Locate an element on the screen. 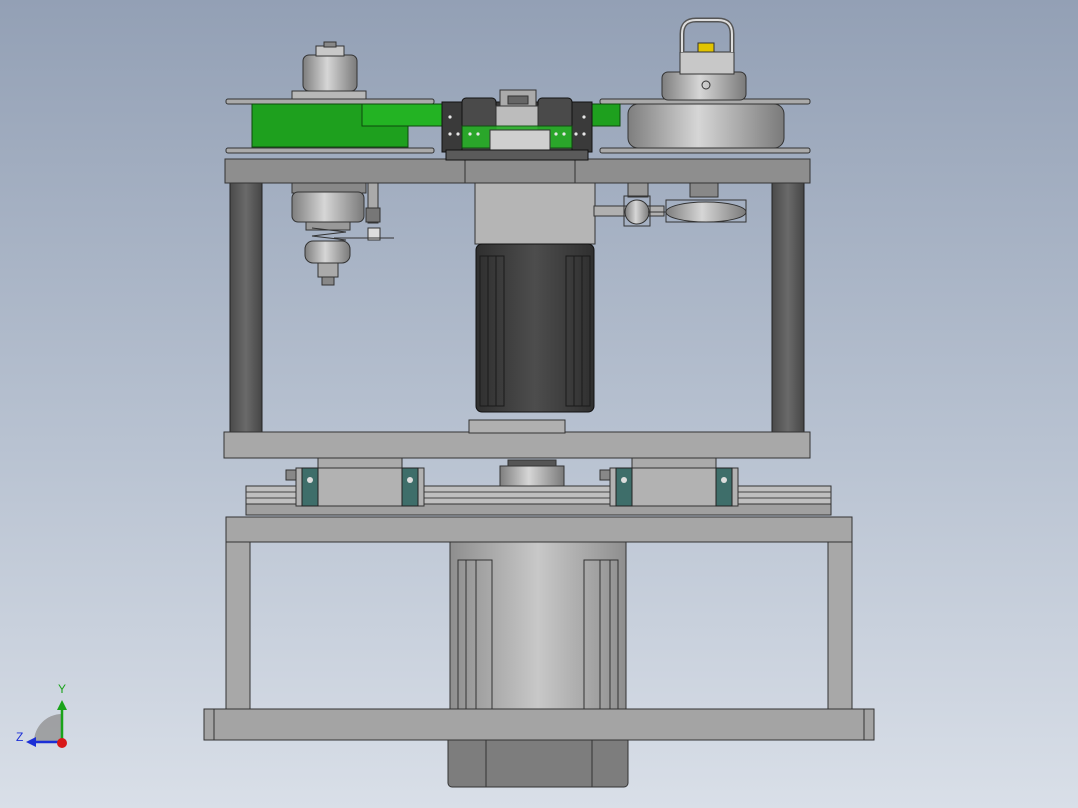 The width and height of the screenshot is (1078, 808). right-pulley-bottom-flange is located at coordinates (705, 150).